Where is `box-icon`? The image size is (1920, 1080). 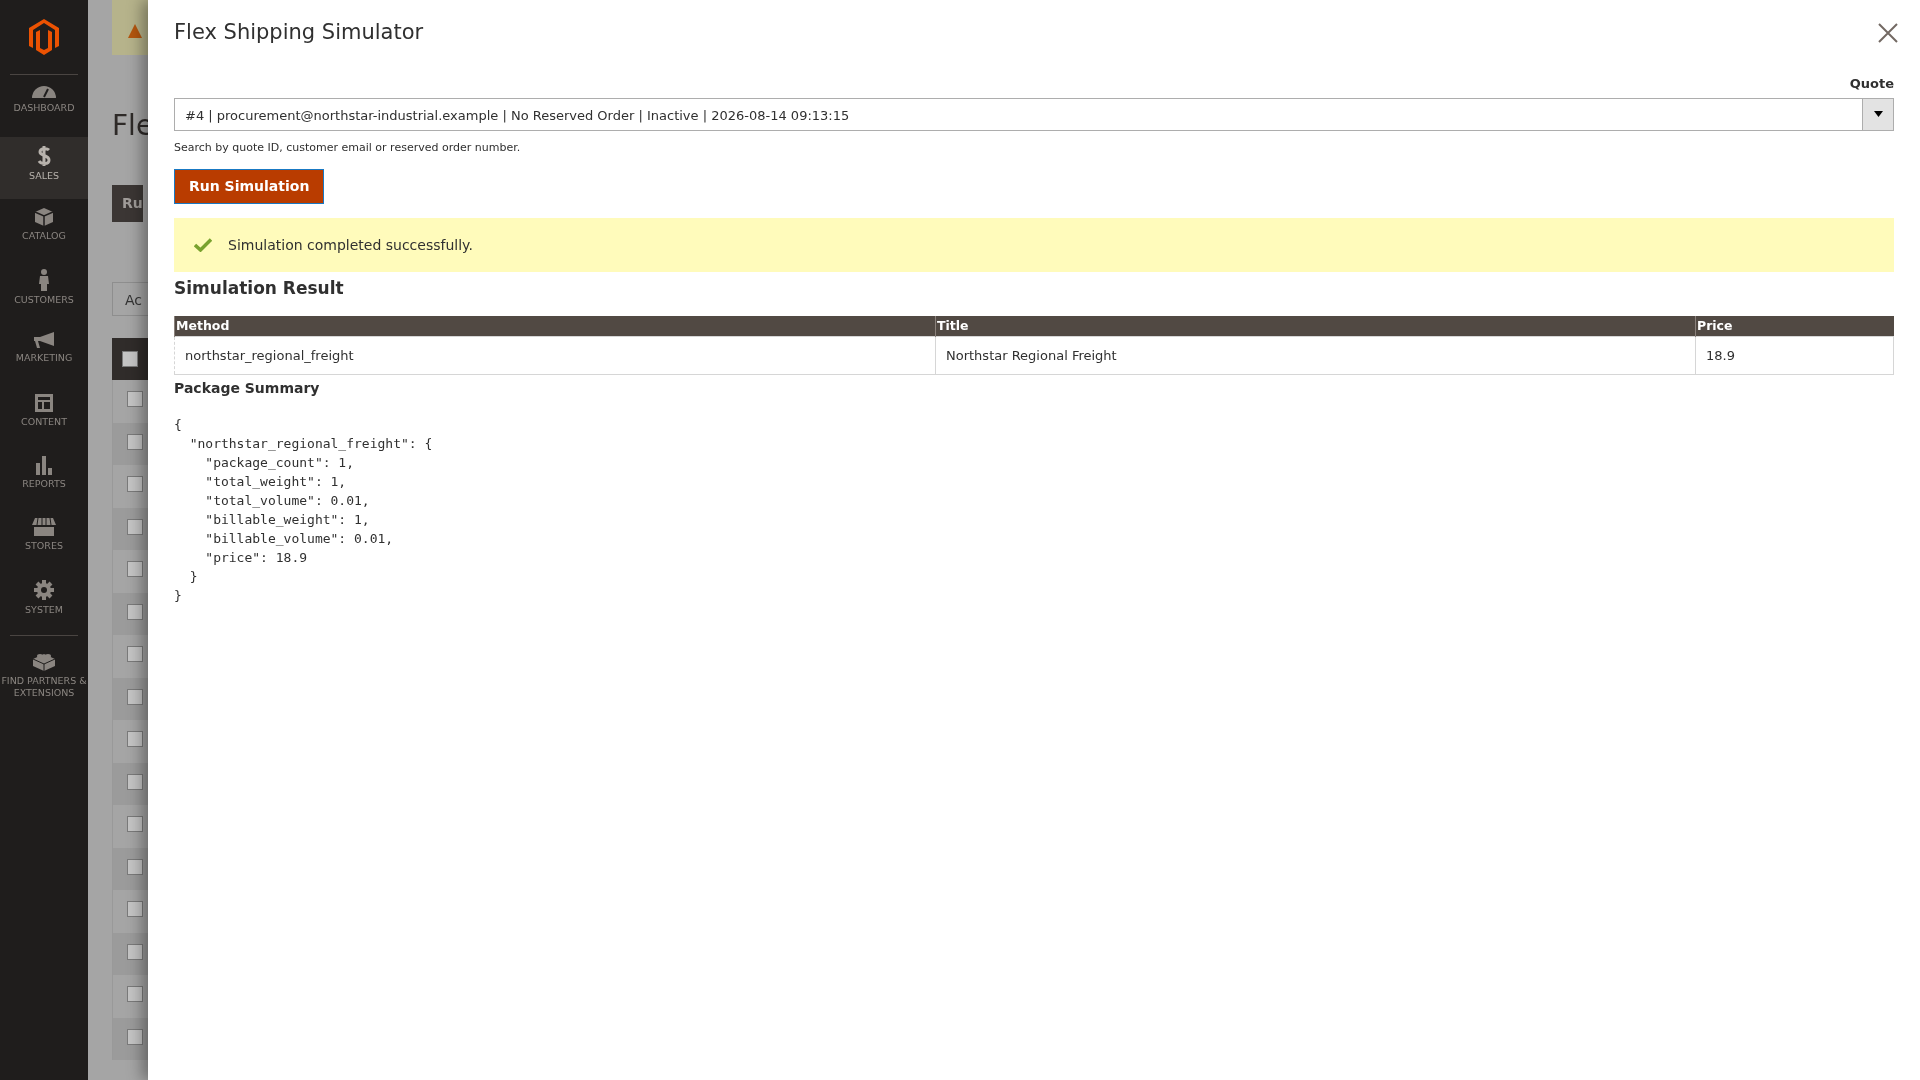 box-icon is located at coordinates (44, 217).